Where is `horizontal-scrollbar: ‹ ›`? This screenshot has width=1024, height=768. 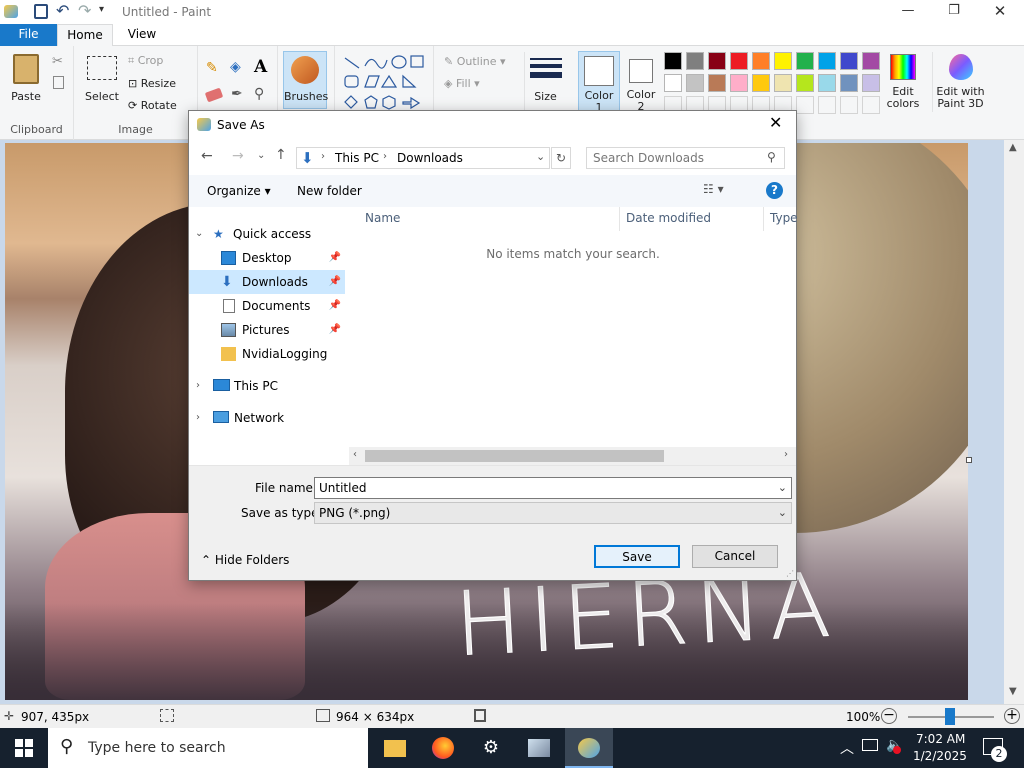
horizontal-scrollbar: ‹ › is located at coordinates (572, 456).